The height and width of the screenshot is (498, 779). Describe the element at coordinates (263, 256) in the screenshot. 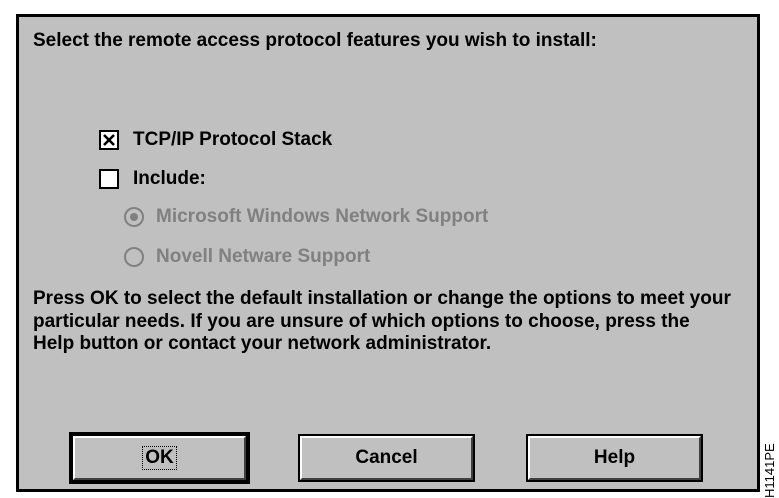

I see `radio-novell-label: Novell Netware Support` at that location.